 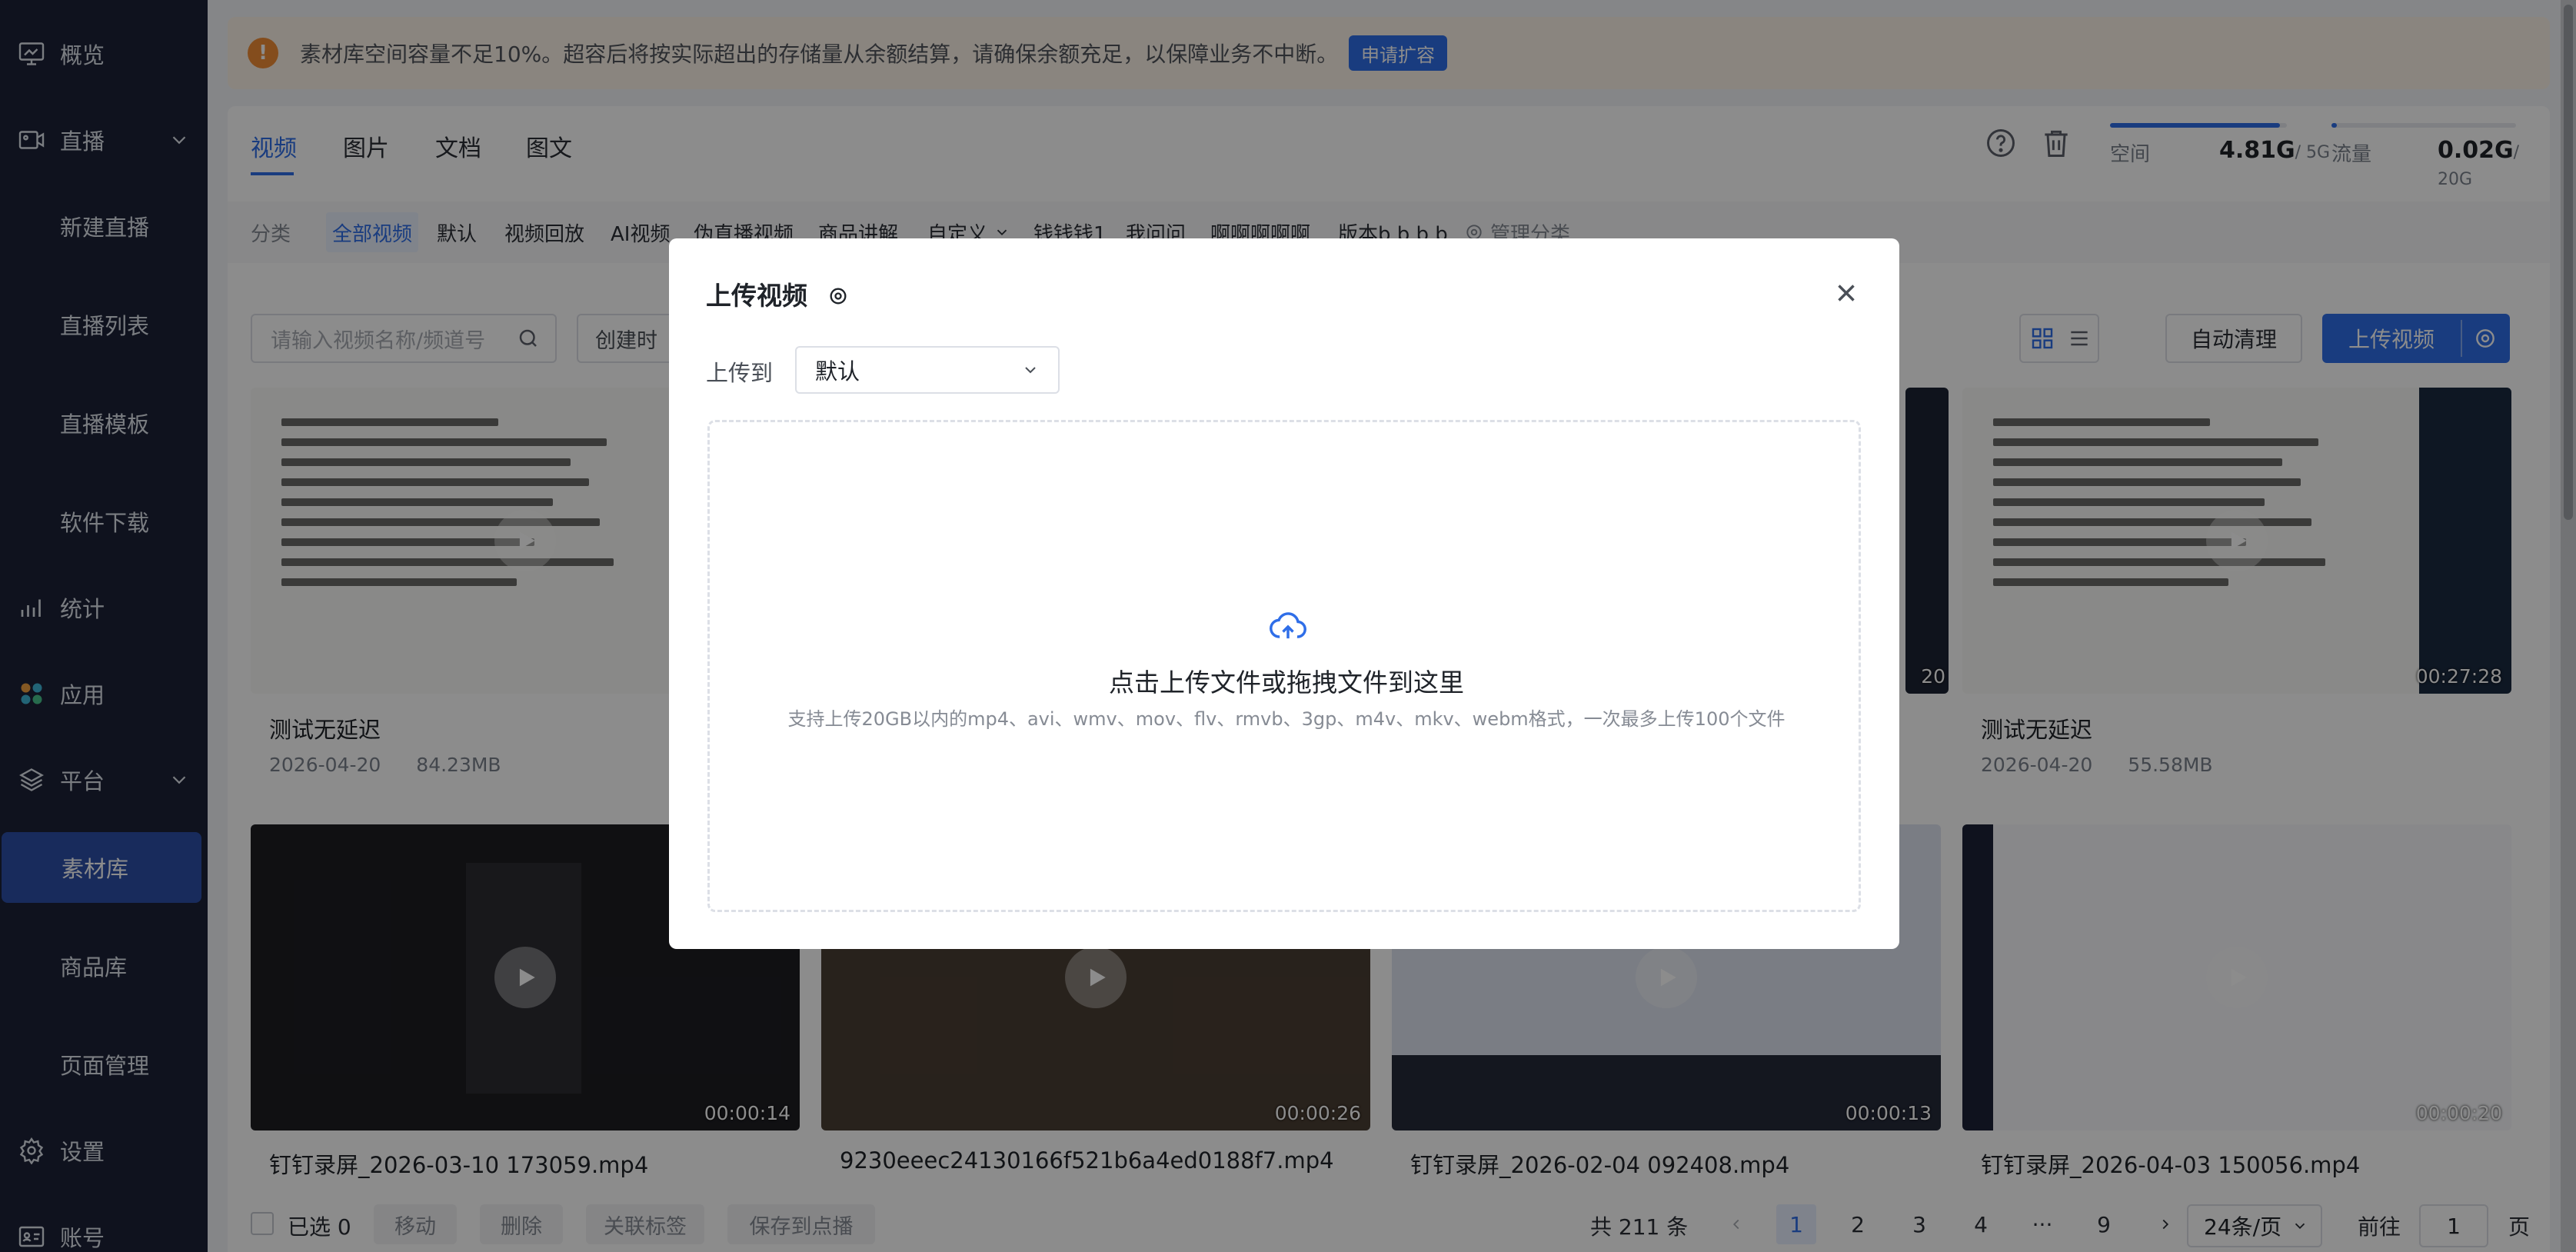 What do you see at coordinates (1030, 370) in the screenshot?
I see `chevron-down-icon` at bounding box center [1030, 370].